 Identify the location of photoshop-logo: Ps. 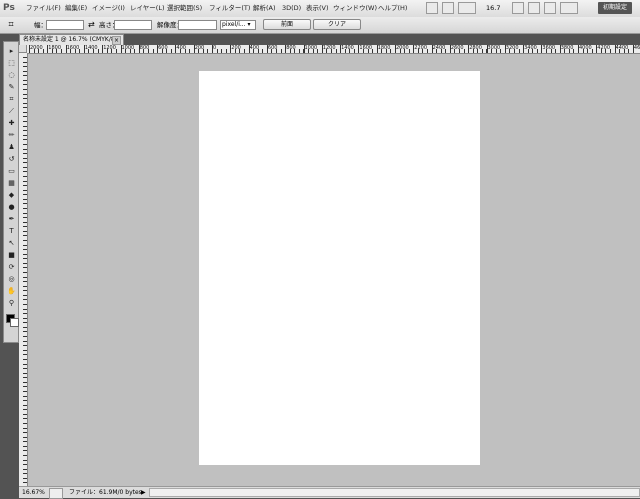
(9, 8).